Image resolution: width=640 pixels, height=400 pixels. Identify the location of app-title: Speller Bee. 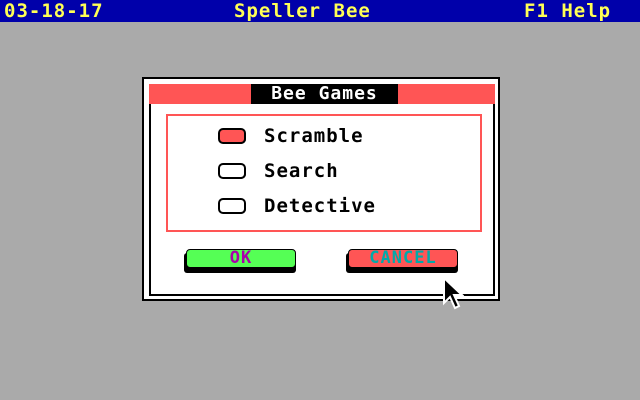
(302, 11).